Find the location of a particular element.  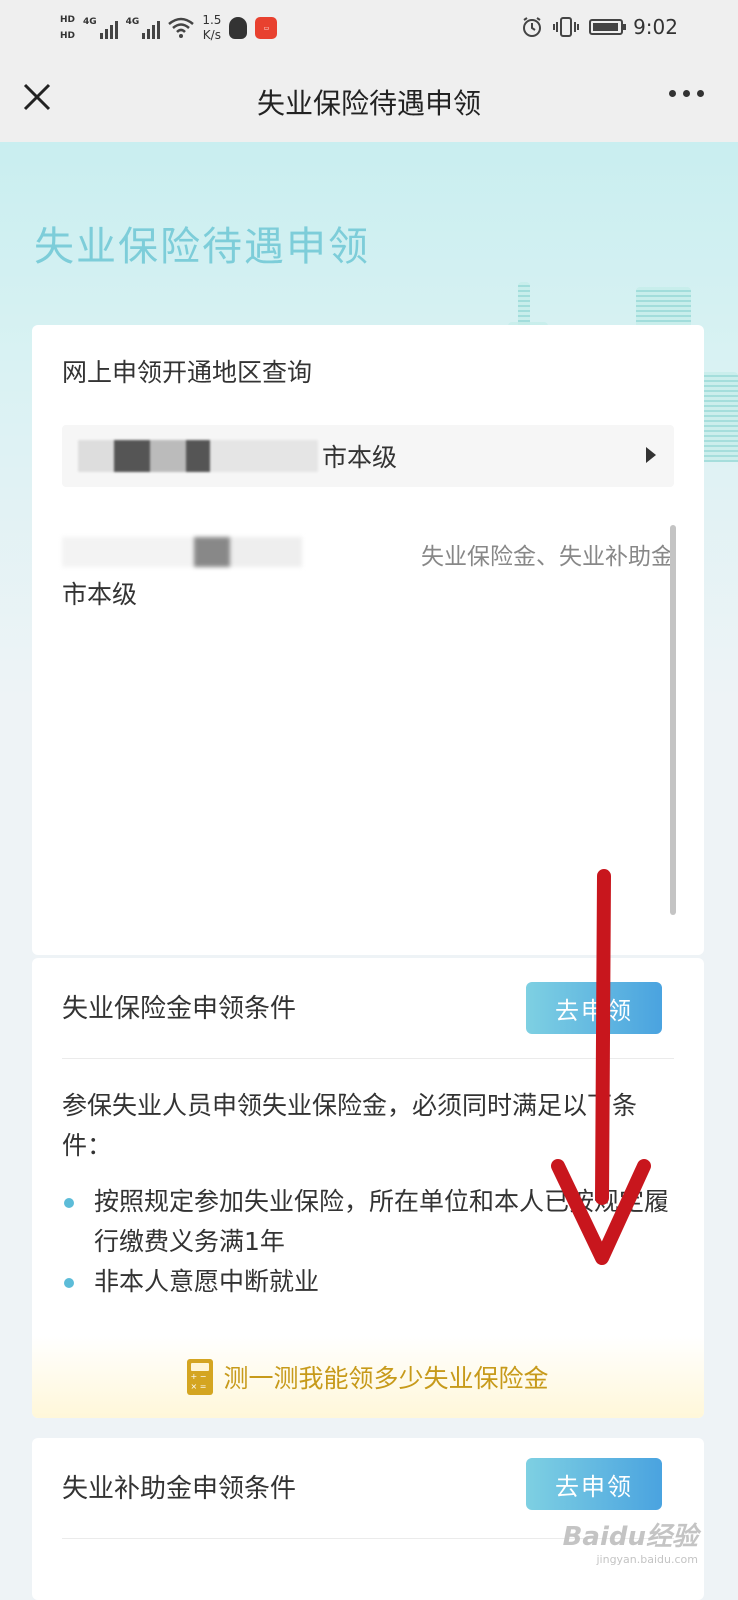

region-result-area: 市本级 is located at coordinates (100, 594).